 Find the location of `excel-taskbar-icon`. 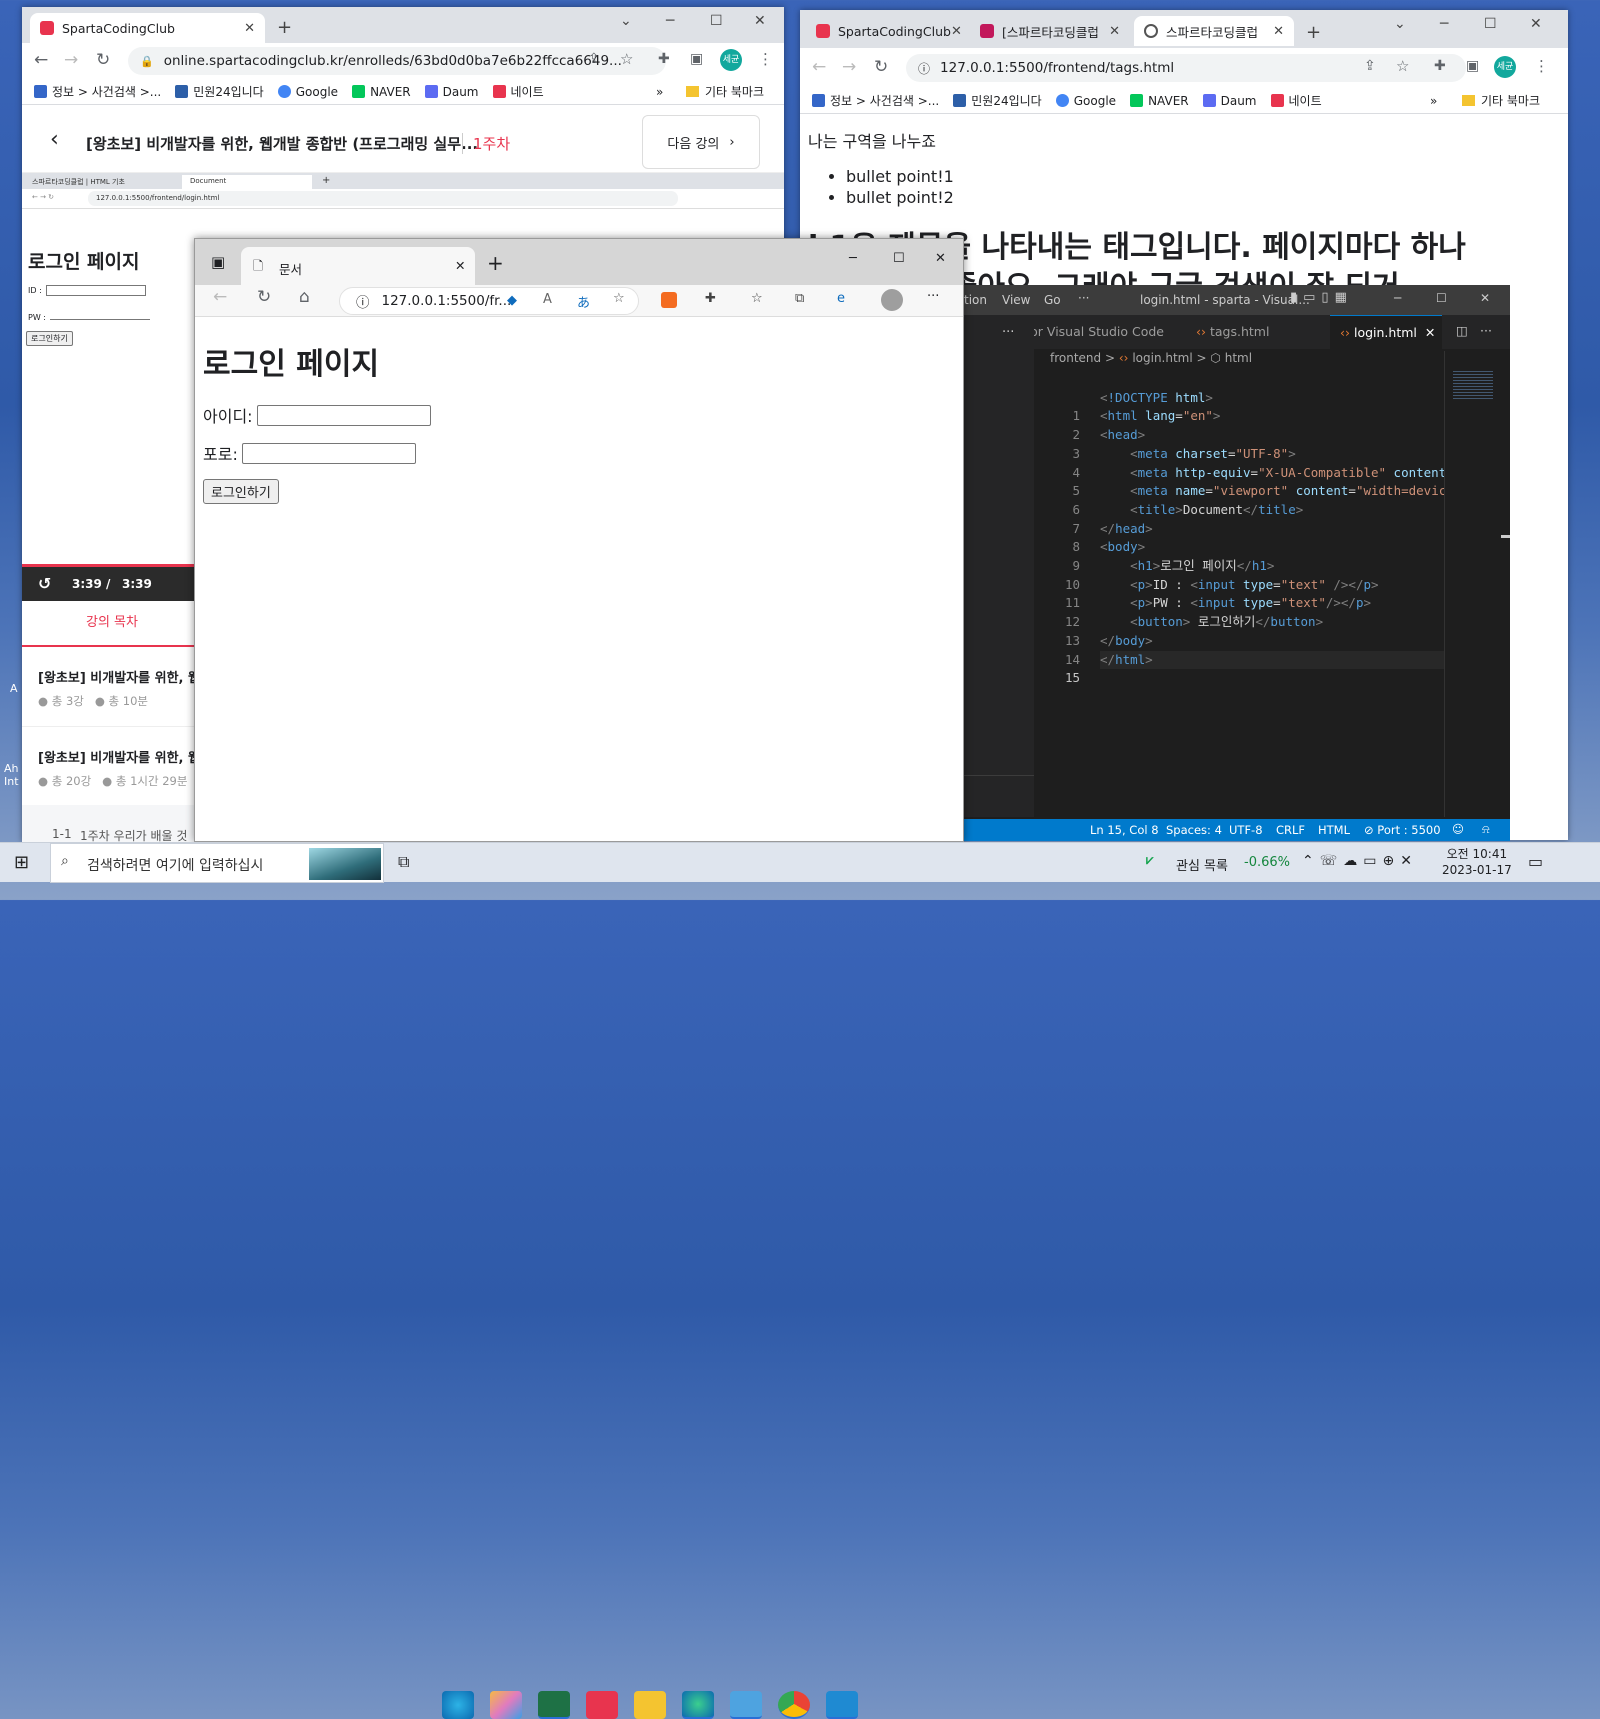

excel-taskbar-icon is located at coordinates (554, 1705).